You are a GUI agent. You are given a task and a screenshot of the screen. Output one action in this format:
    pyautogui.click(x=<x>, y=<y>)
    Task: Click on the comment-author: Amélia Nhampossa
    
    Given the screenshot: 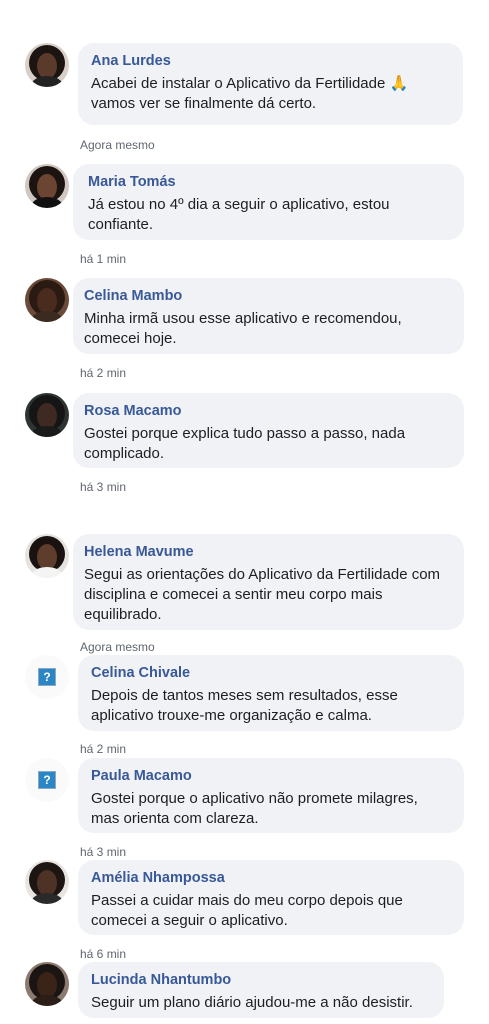 What is the action you would take?
    pyautogui.click(x=270, y=878)
    